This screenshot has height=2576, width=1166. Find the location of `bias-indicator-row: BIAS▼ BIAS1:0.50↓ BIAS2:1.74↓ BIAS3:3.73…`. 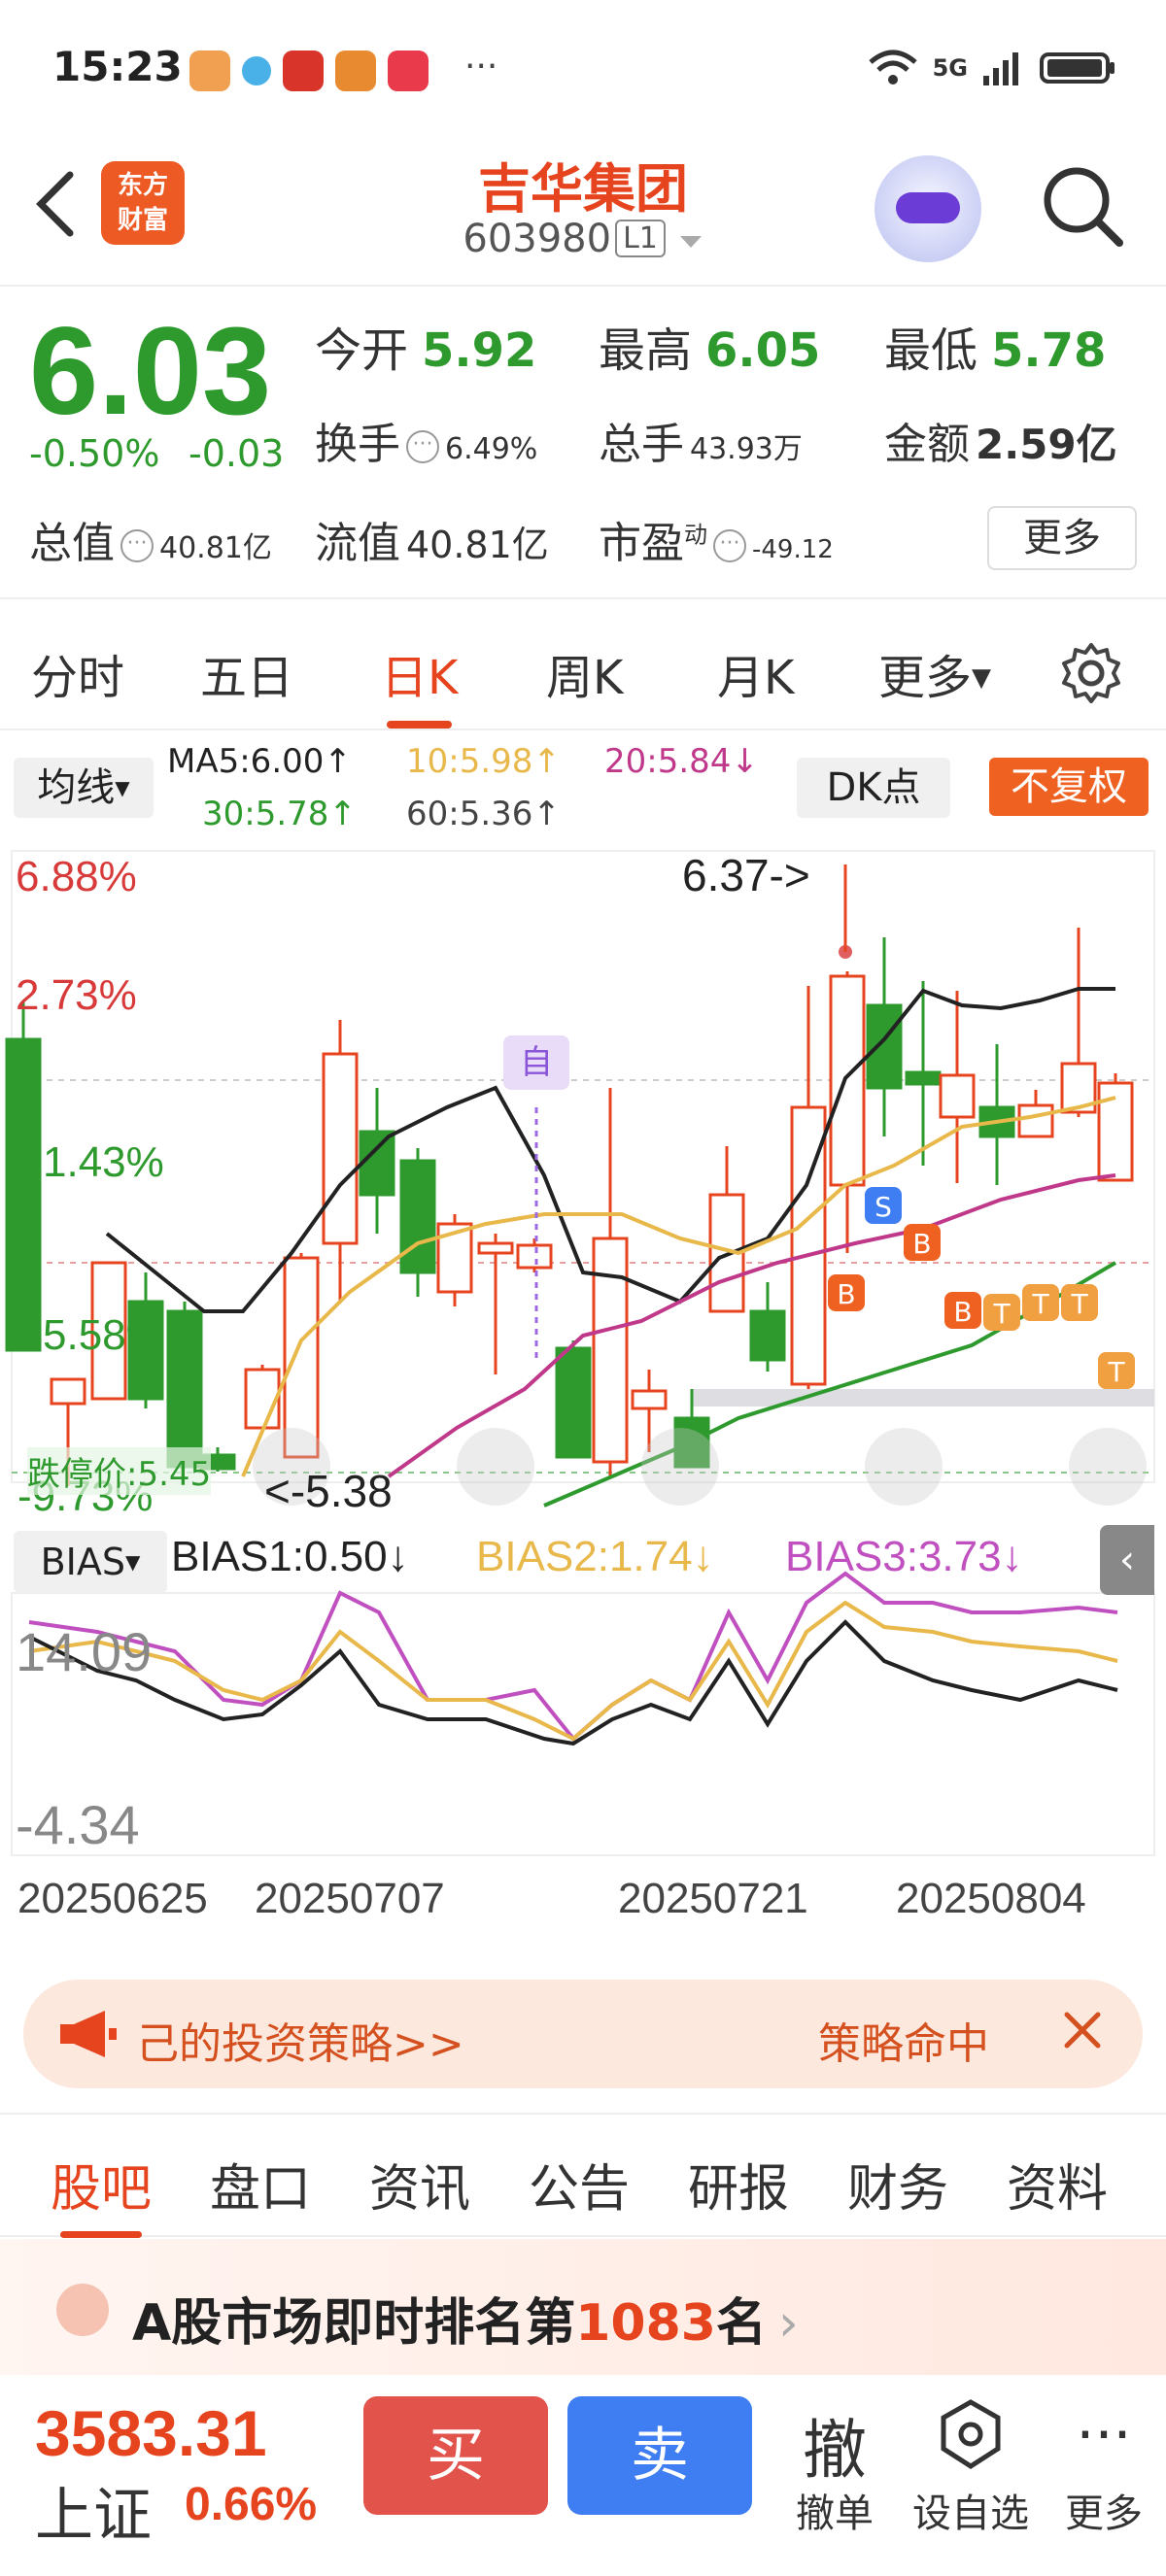

bias-indicator-row: BIAS▼ BIAS1:0.50↓ BIAS2:1.74↓ BIAS3:3.73… is located at coordinates (583, 1562).